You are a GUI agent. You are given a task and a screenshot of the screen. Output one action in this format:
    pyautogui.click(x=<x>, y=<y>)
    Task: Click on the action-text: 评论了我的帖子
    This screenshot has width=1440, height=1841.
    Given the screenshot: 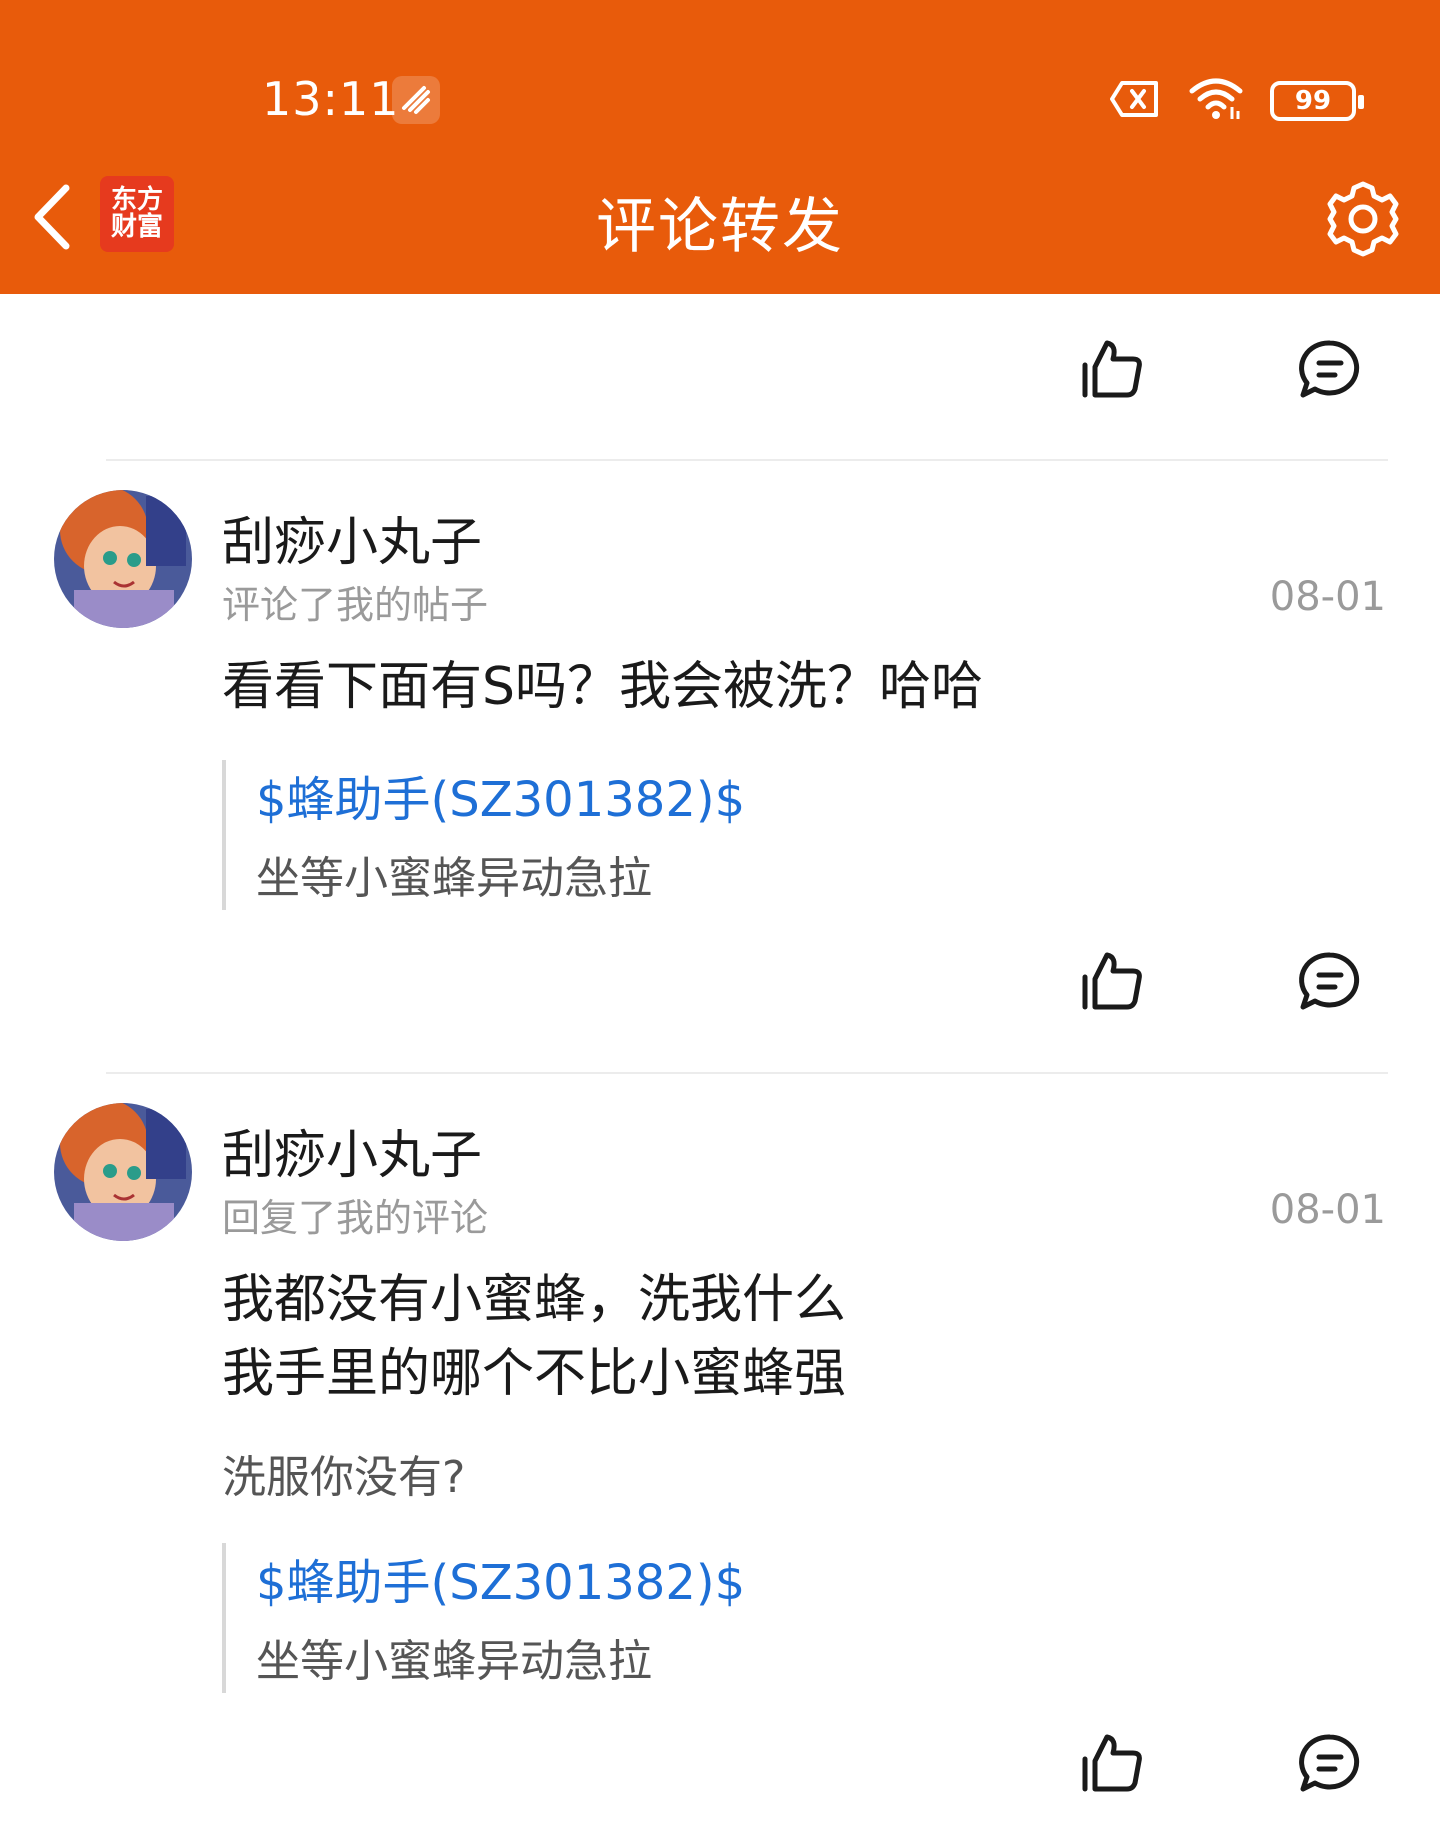 What is the action you would take?
    pyautogui.click(x=355, y=605)
    